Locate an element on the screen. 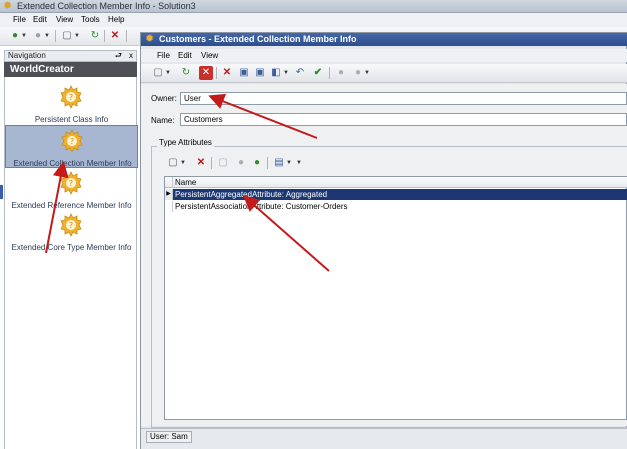 The height and width of the screenshot is (449, 627). menu-help: Help is located at coordinates (116, 20).